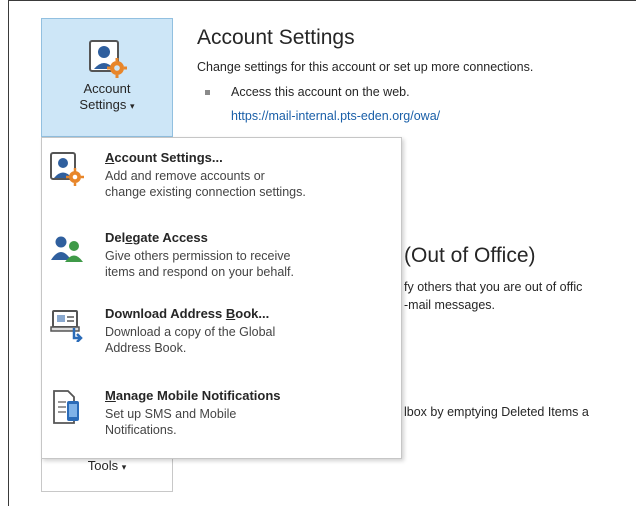 This screenshot has height=506, width=636. I want to click on out-of-office-description-line1: fy others that you are out of offic, so click(493, 287).